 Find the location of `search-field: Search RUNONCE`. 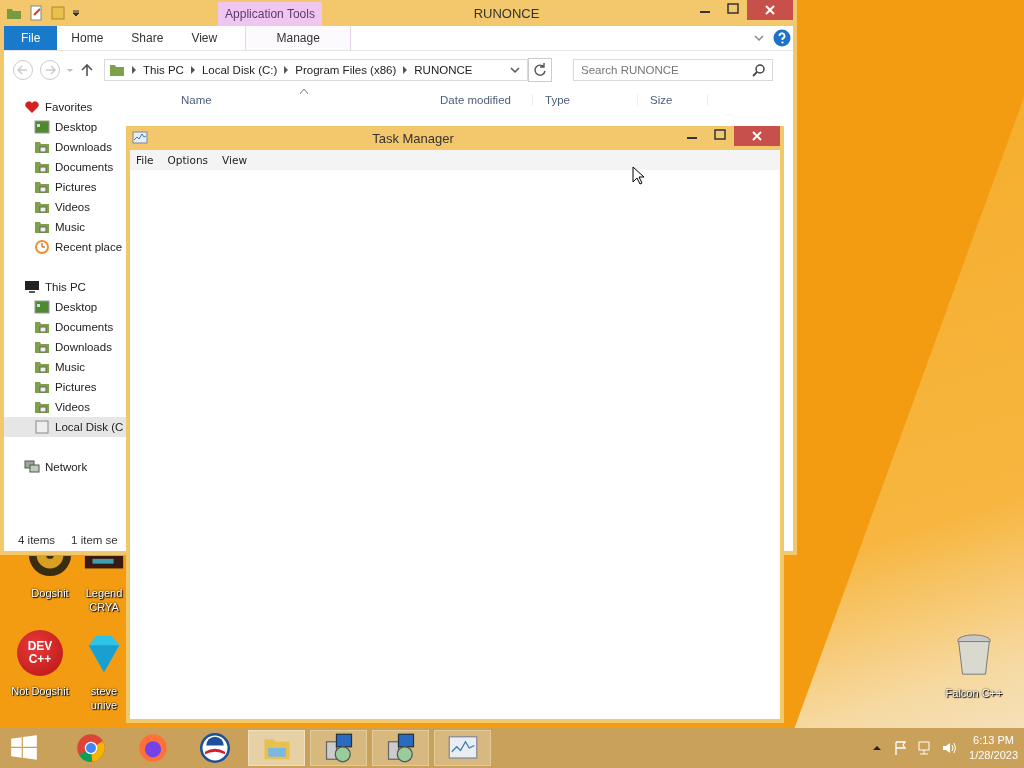

search-field: Search RUNONCE is located at coordinates (673, 70).